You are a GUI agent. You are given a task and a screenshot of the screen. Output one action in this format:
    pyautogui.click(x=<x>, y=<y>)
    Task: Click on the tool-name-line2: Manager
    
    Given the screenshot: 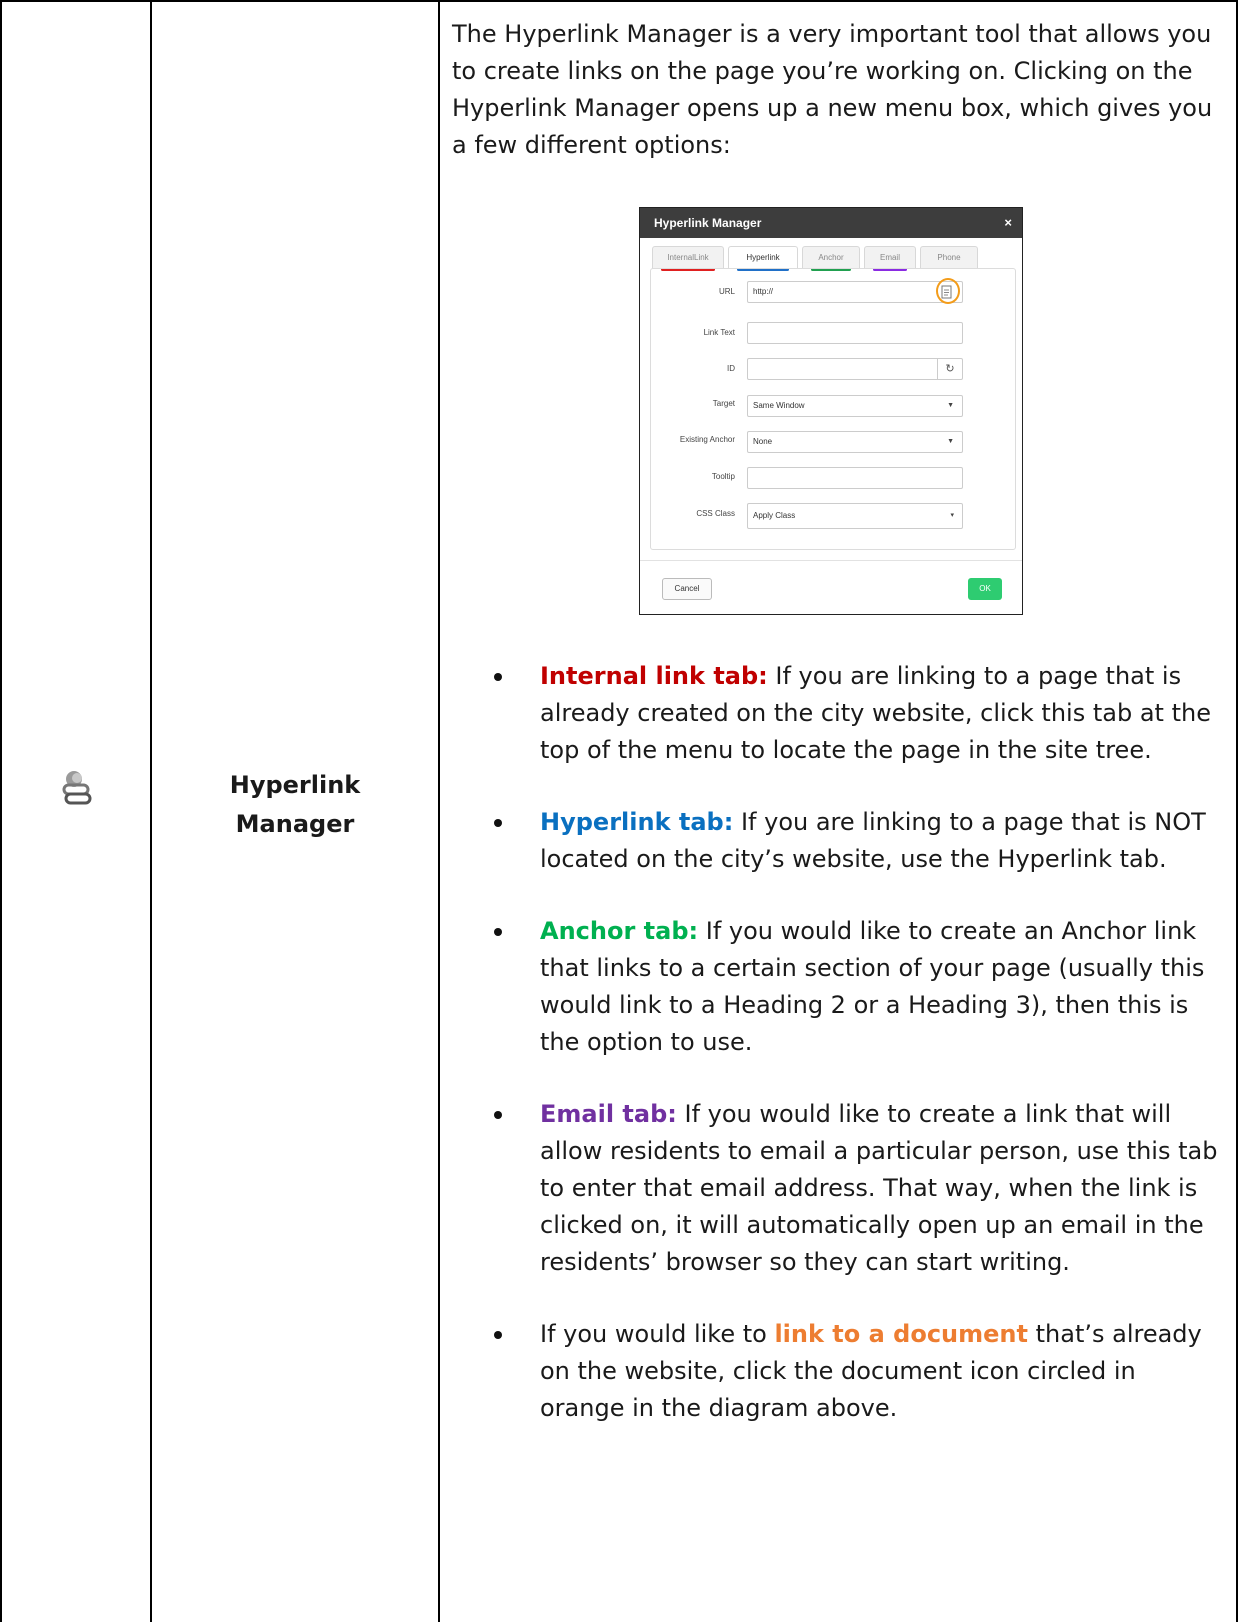 What is the action you would take?
    pyautogui.click(x=295, y=824)
    